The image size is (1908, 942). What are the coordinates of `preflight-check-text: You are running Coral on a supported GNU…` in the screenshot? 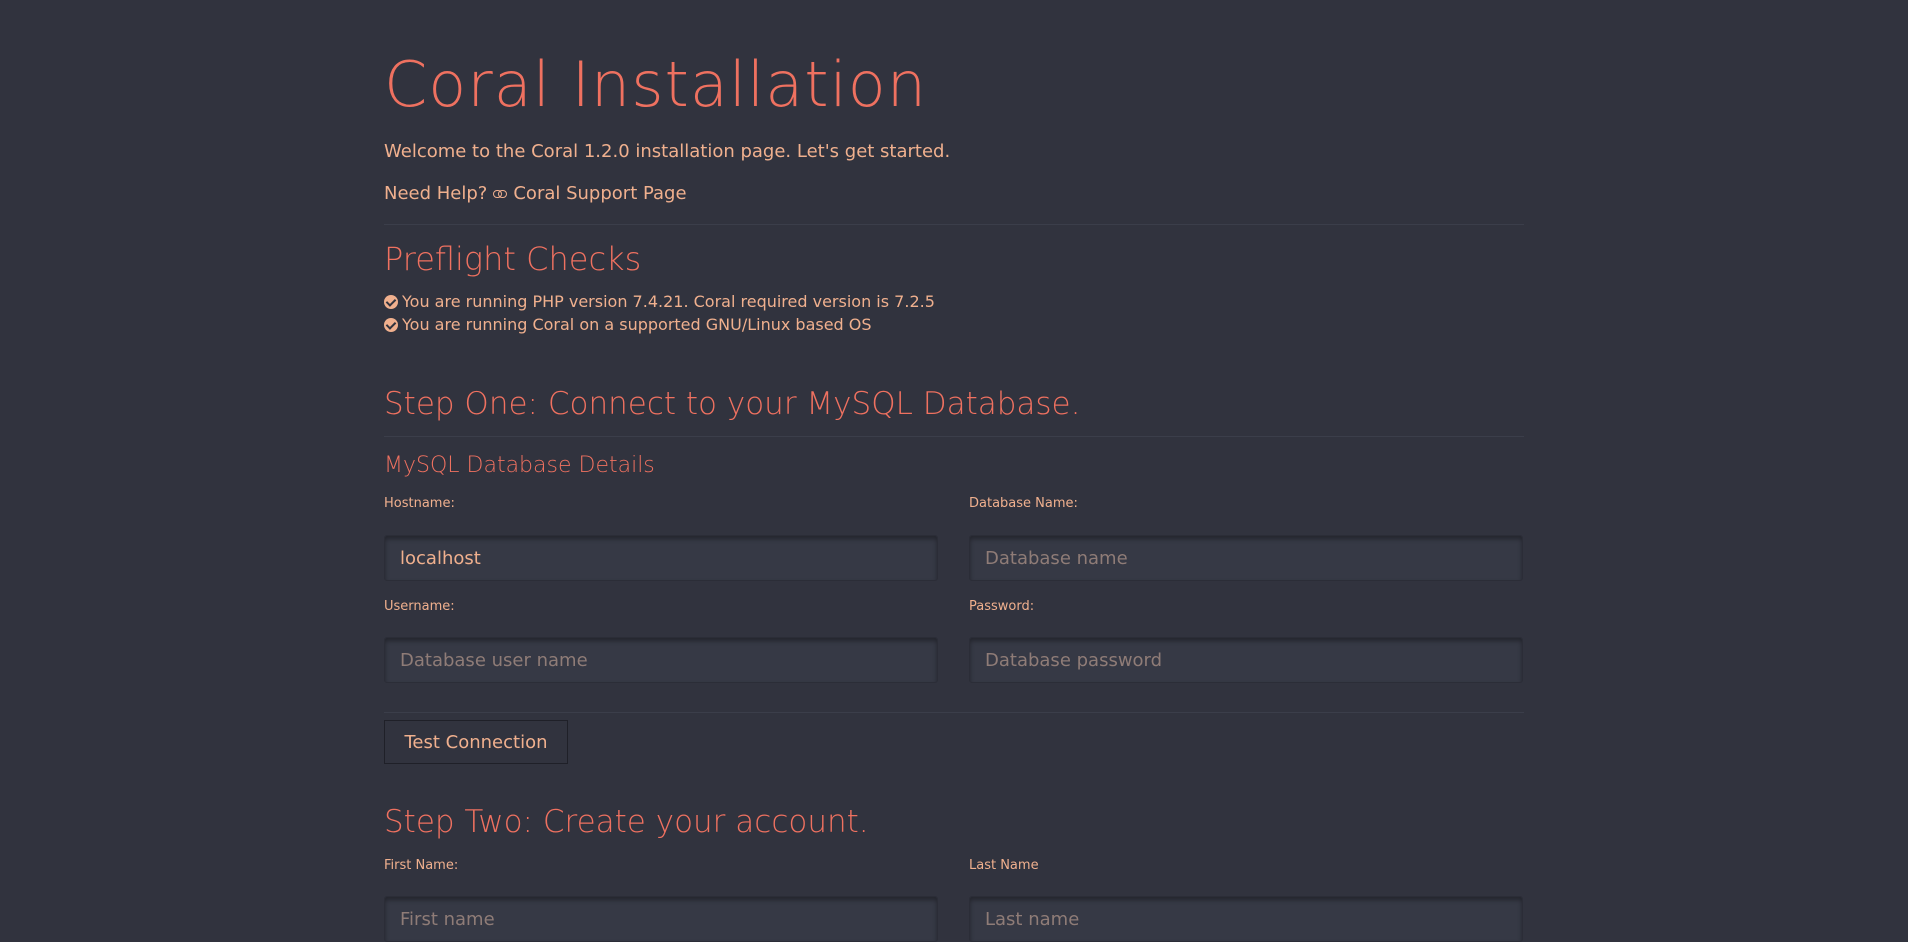 It's located at (637, 324).